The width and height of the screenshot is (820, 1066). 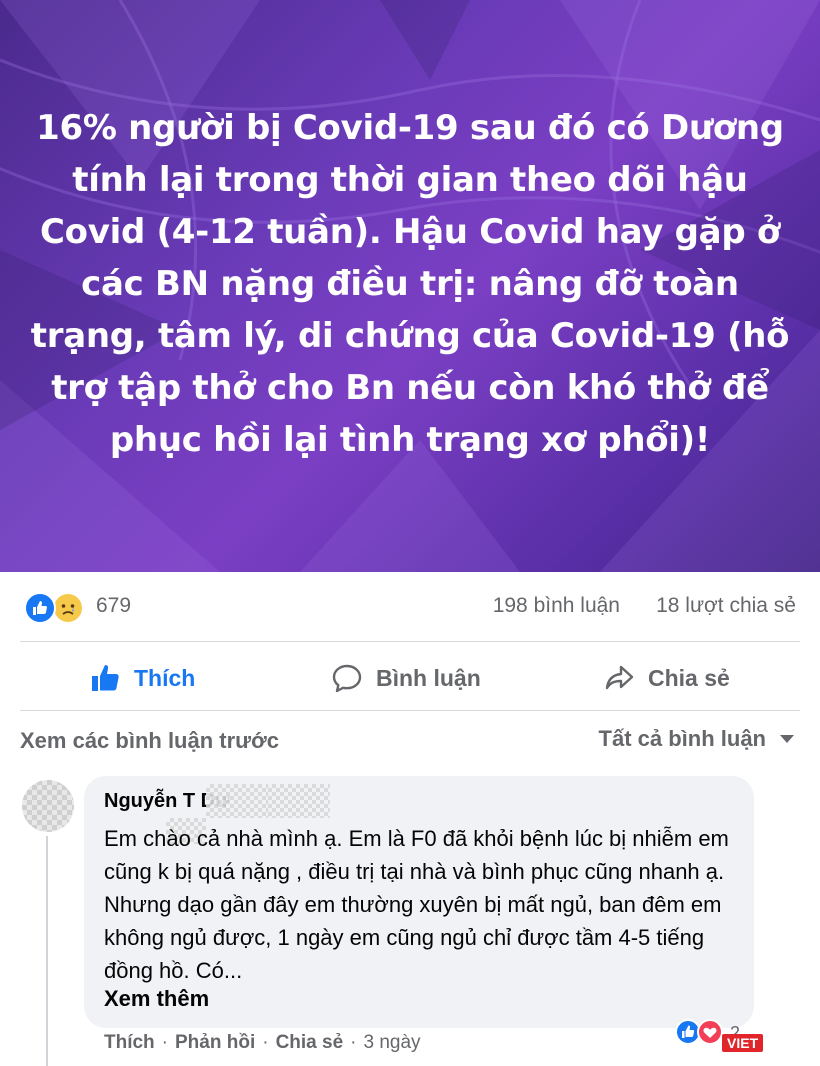 I want to click on comment-actions: Thích · Phản hồi · Chia sẻ · 3 ngày, so click(x=262, y=1043).